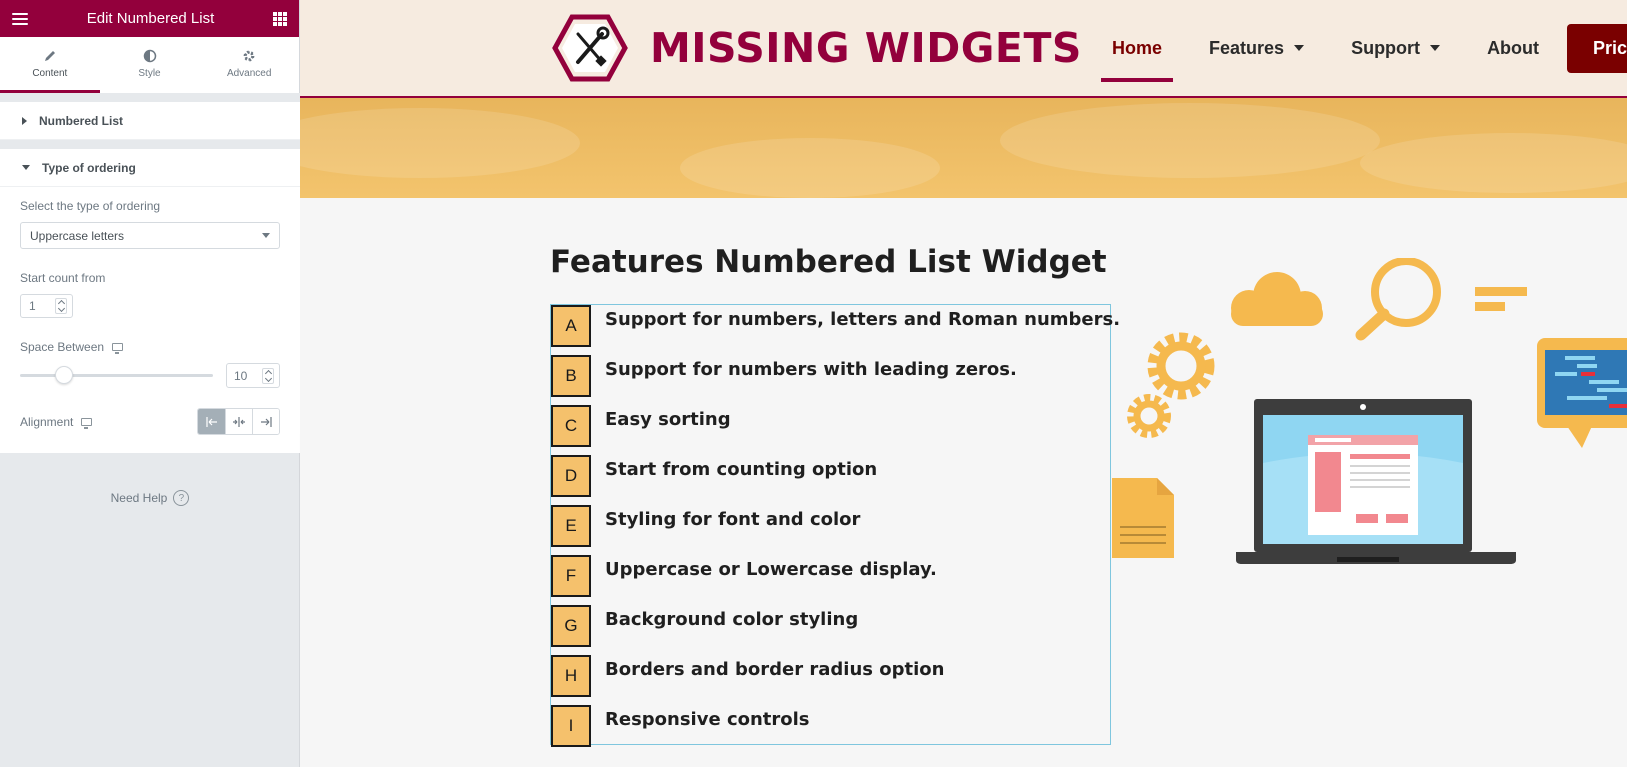 This screenshot has width=1627, height=767. What do you see at coordinates (268, 375) in the screenshot?
I see `space-between-stepper` at bounding box center [268, 375].